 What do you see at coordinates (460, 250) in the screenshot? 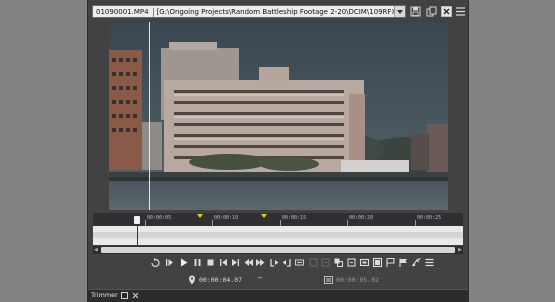
I see `scroll-right-icon: ▶` at bounding box center [460, 250].